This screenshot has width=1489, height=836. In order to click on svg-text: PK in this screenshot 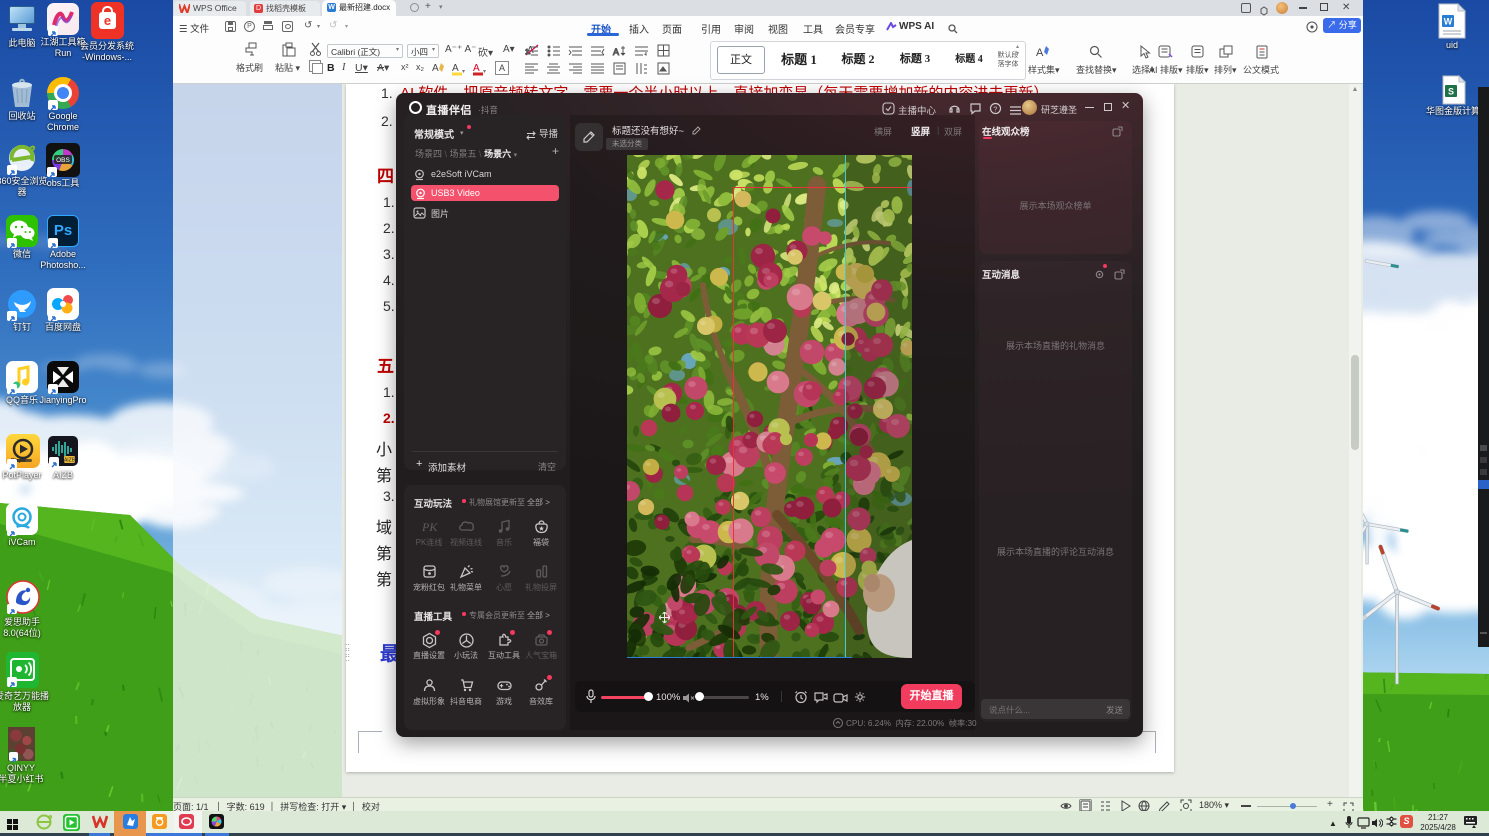, I will do `click(429, 527)`.